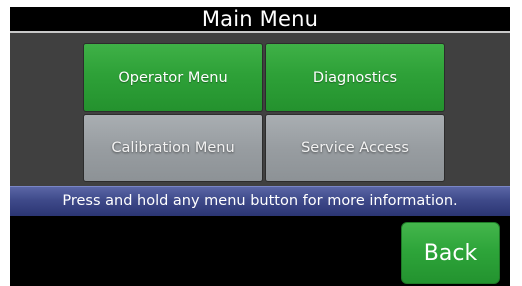 This screenshot has height=286, width=522. I want to click on page-title: Main Menu, so click(260, 19).